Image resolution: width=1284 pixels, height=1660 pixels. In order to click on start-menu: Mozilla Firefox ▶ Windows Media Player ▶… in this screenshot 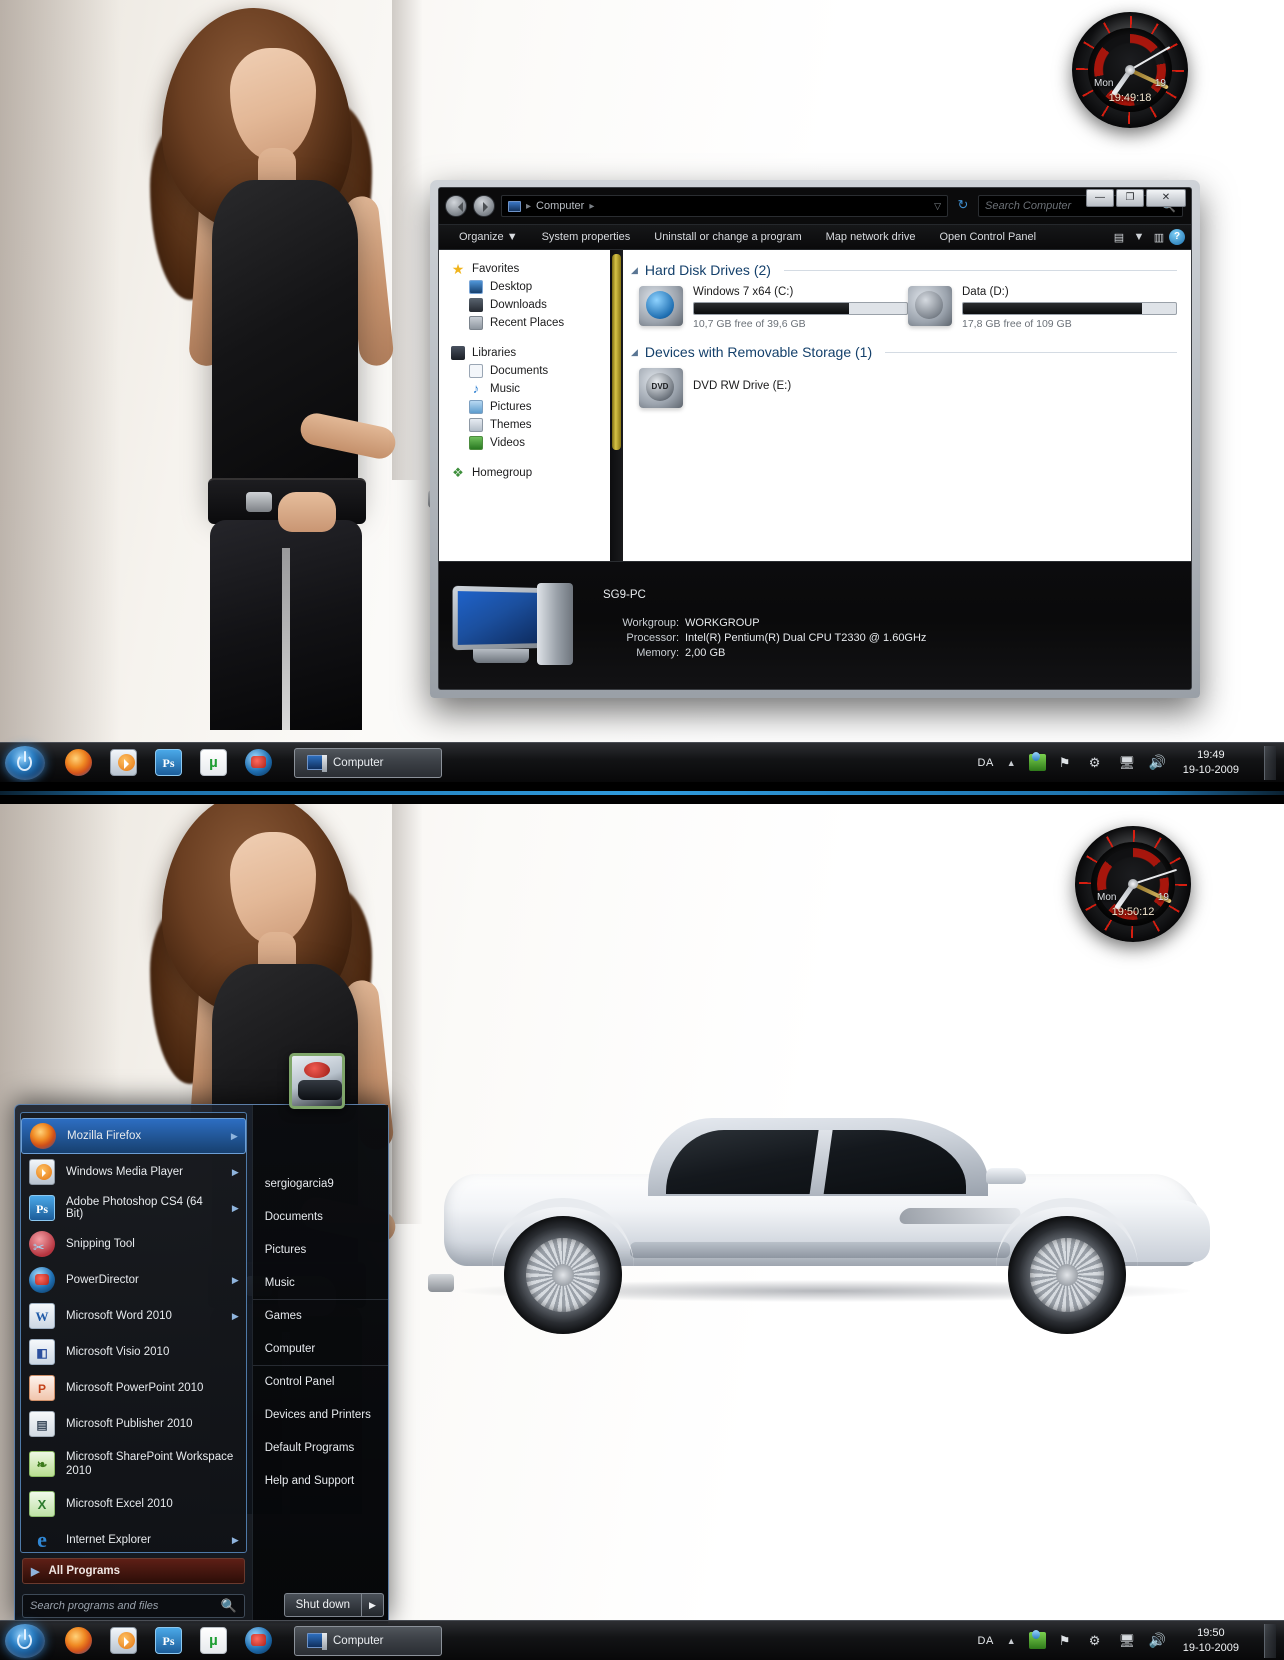, I will do `click(201, 1338)`.